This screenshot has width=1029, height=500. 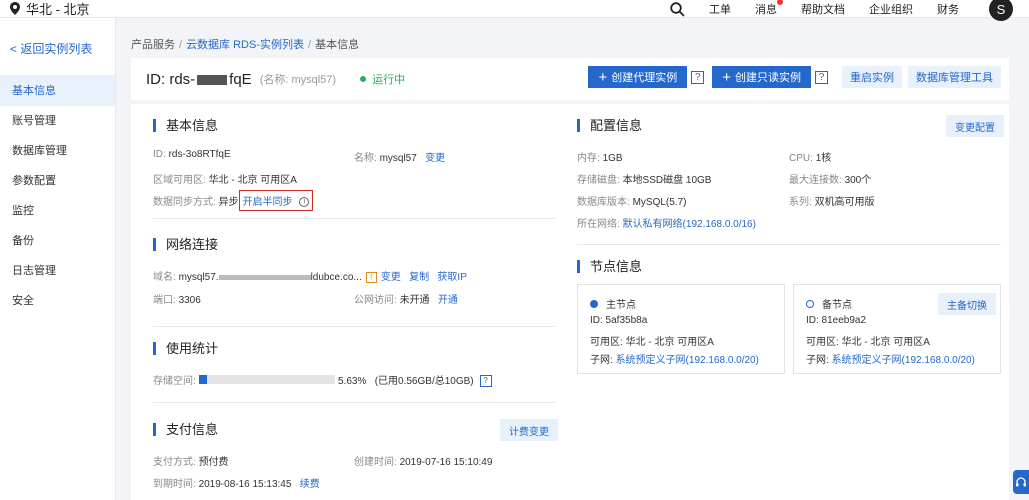 I want to click on breadcrumb-current: 基本信息, so click(x=337, y=45).